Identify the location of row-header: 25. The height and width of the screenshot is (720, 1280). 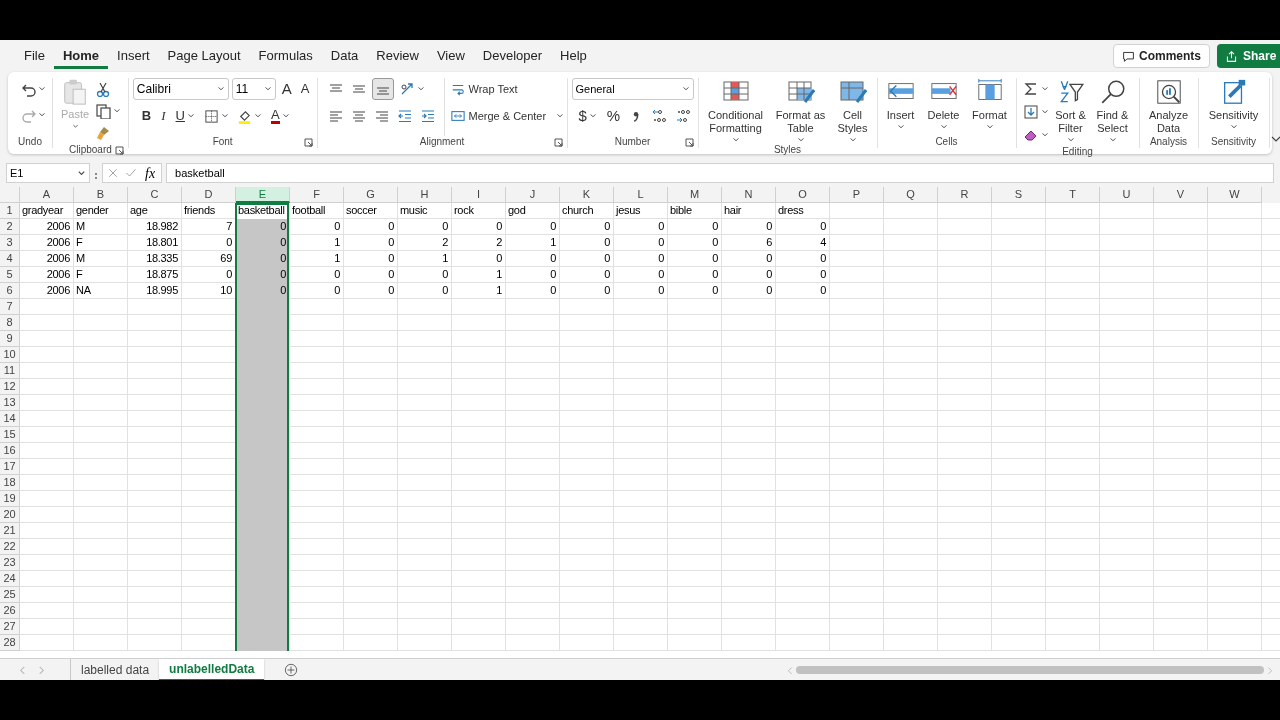
(10, 595).